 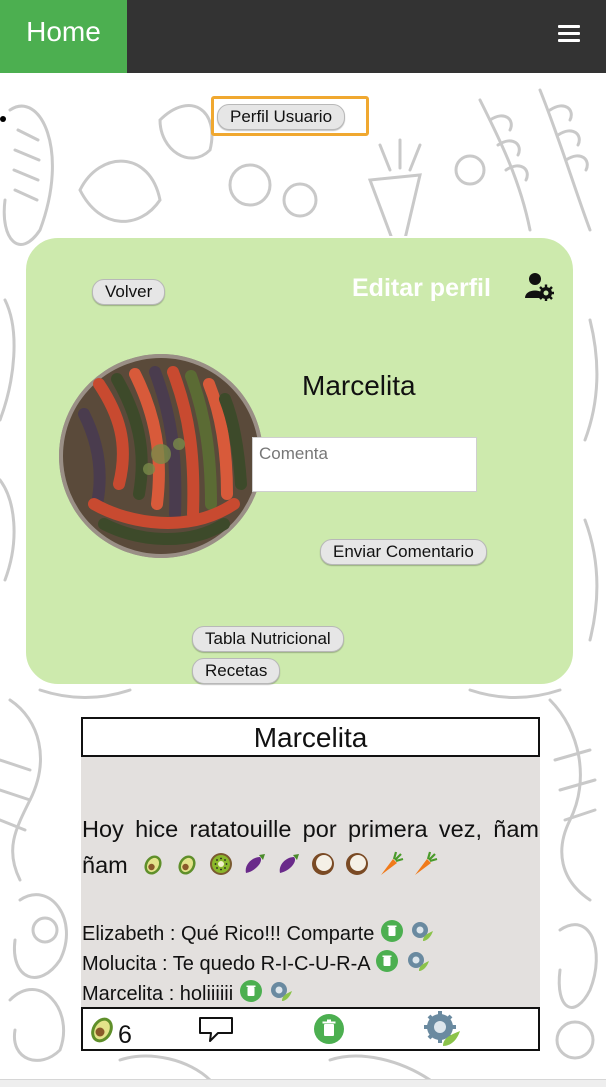 I want to click on avocado-like-icon, so click(x=102, y=1028).